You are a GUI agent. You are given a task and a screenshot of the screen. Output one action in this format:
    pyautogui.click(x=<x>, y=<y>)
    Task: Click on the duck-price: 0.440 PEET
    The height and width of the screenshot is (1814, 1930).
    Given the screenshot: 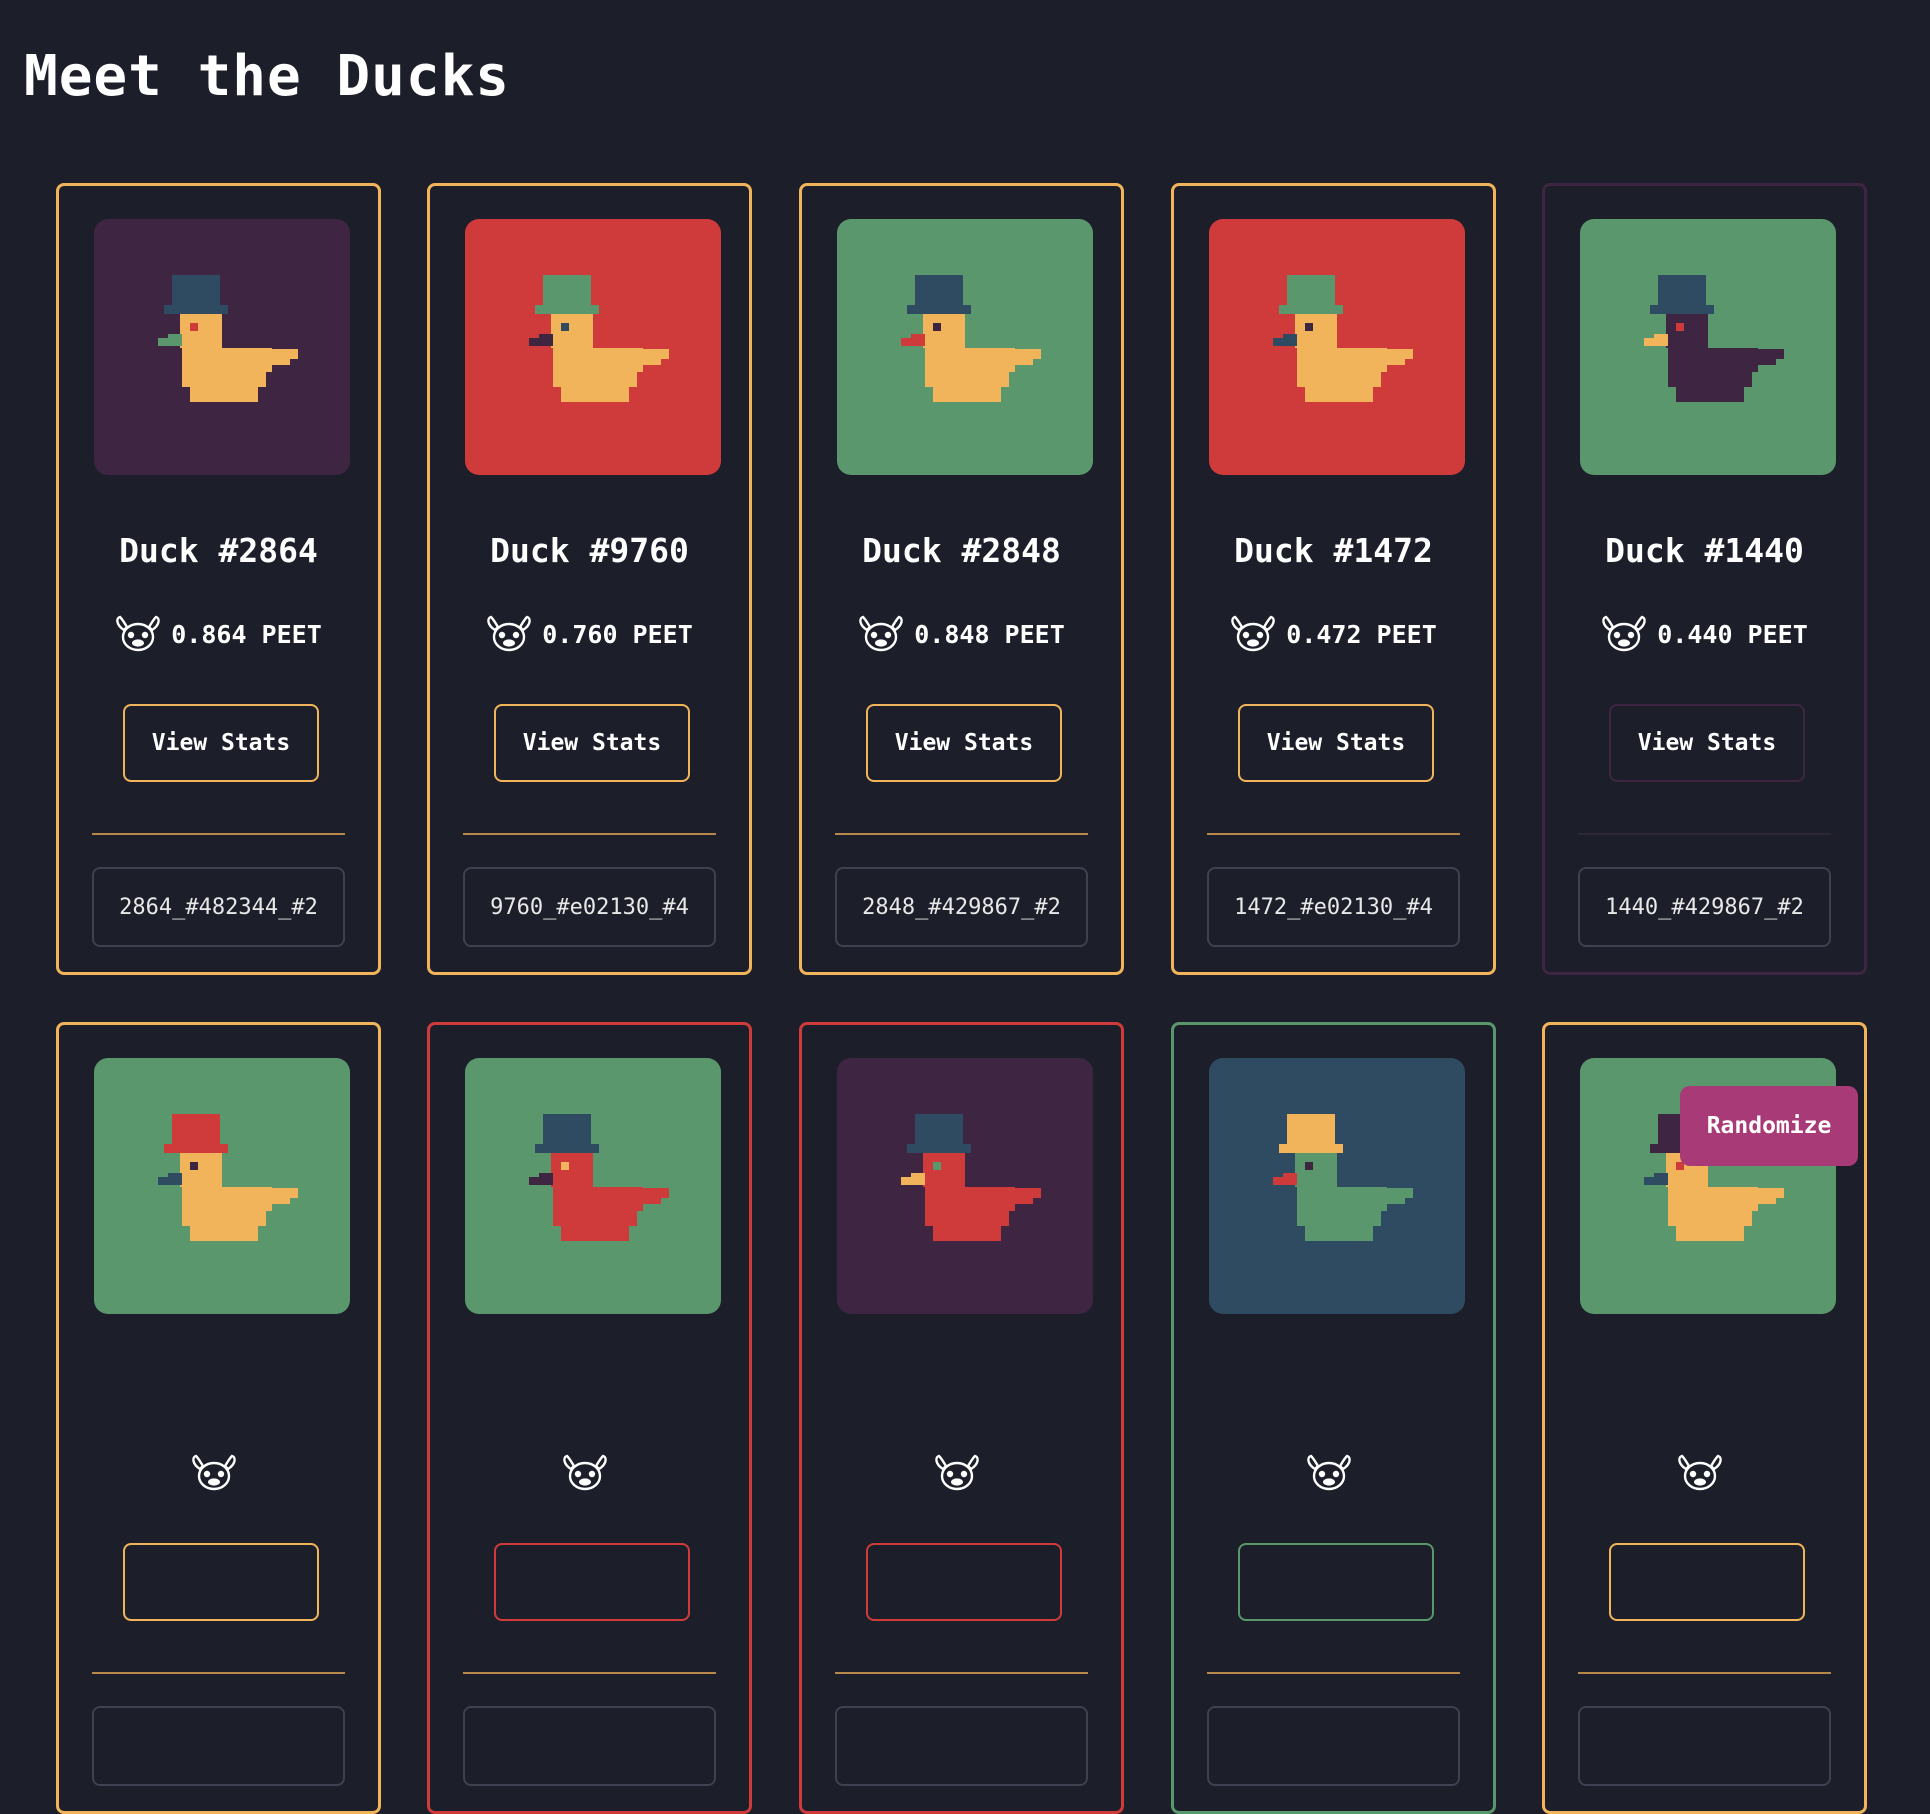 What is the action you would take?
    pyautogui.click(x=1704, y=634)
    